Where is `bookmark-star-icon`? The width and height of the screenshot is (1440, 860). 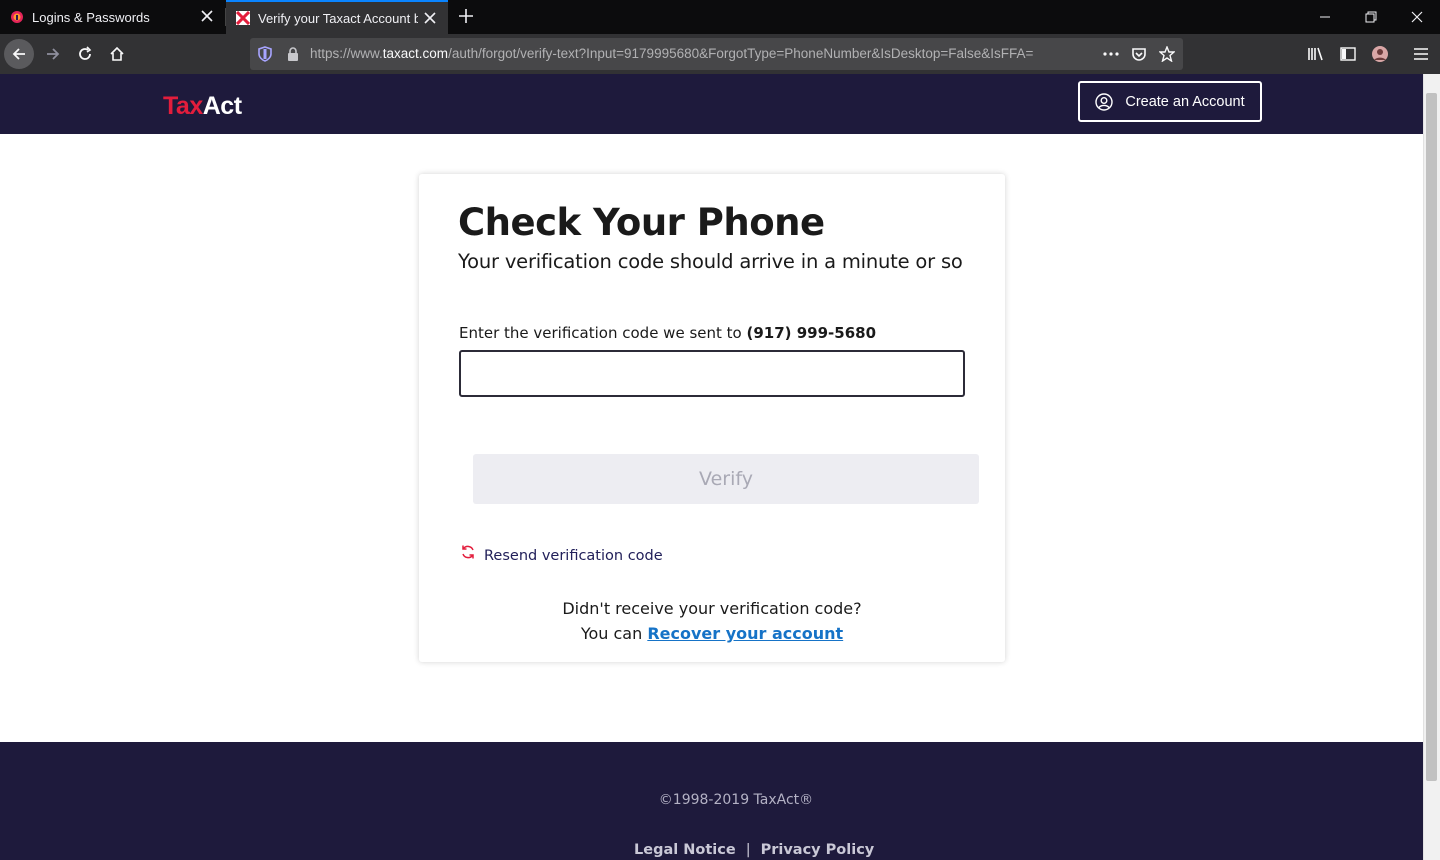
bookmark-star-icon is located at coordinates (1167, 54).